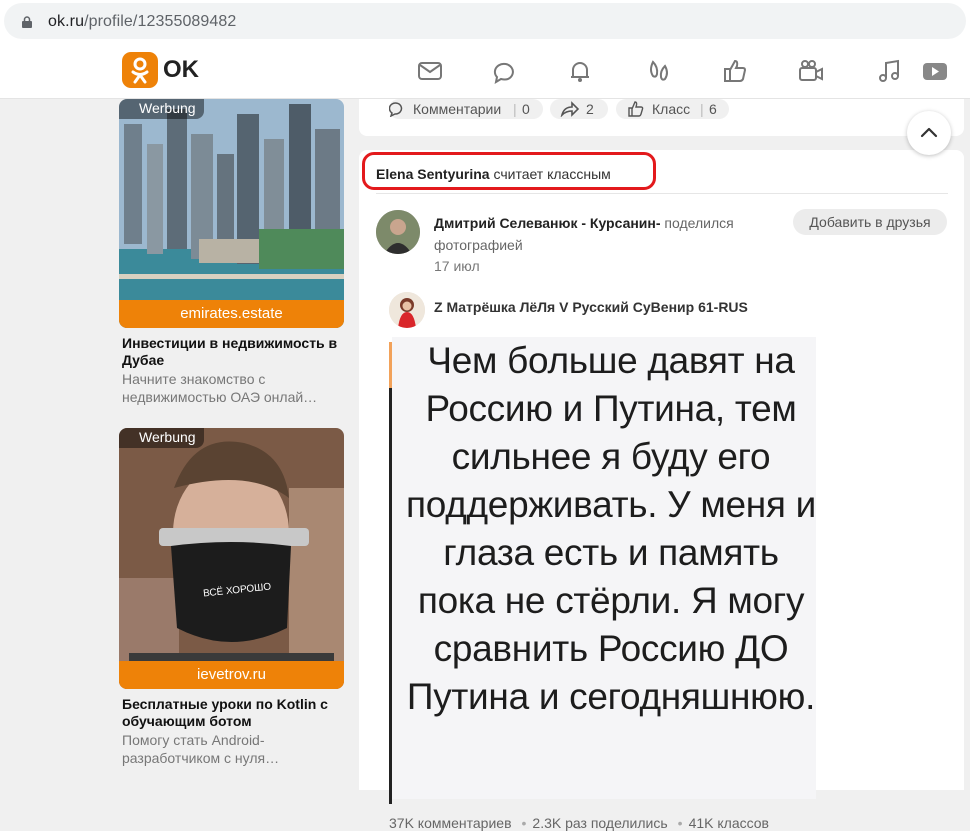  I want to click on guests-icon, so click(659, 71).